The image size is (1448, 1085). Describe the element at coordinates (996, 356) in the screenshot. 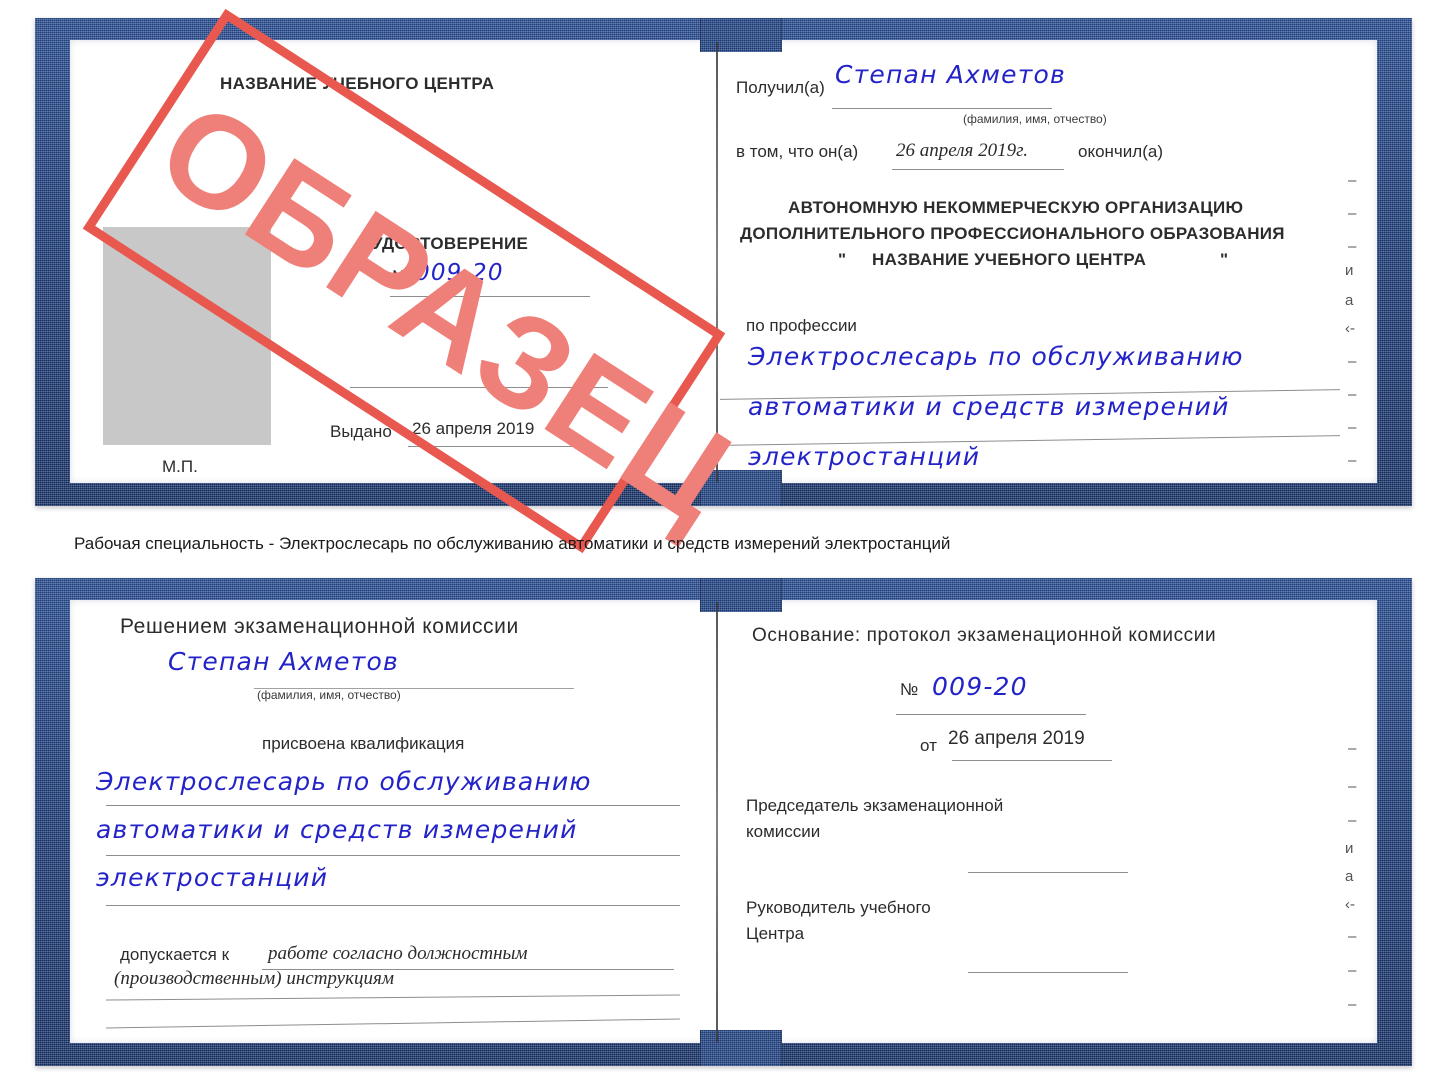

I see `profession-line-1: Электрослесарь по обслуживанию` at that location.